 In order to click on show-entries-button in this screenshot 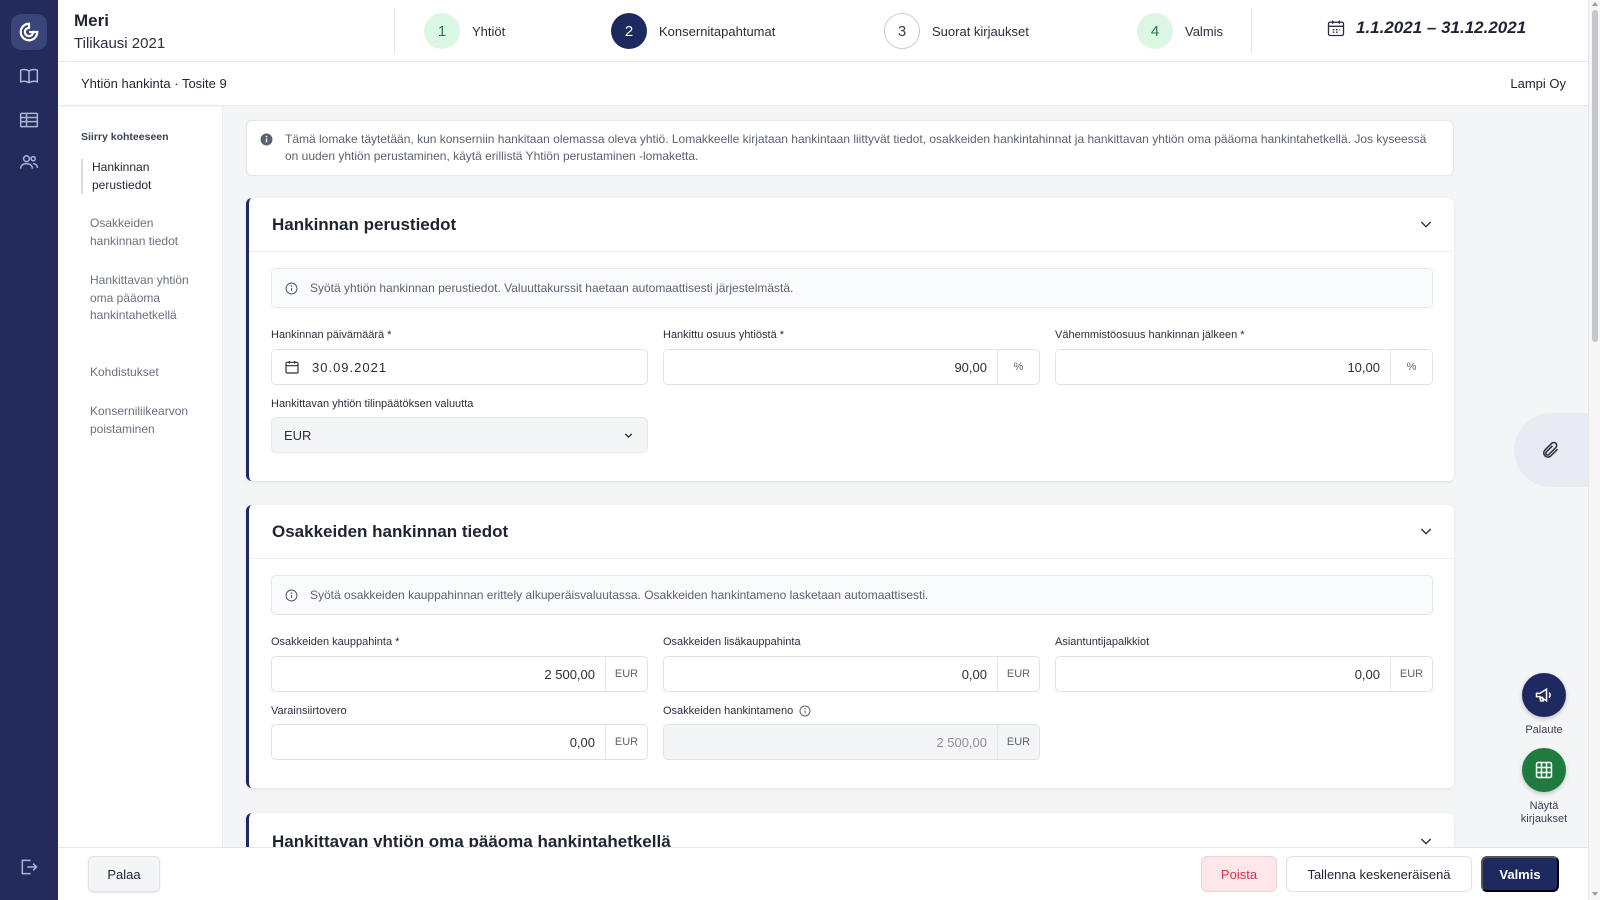, I will do `click(1544, 770)`.